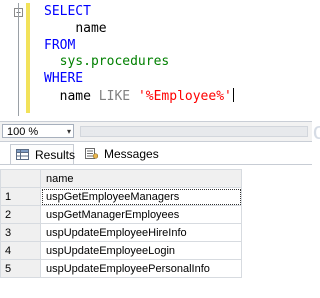 The width and height of the screenshot is (320, 298). What do you see at coordinates (141, 196) in the screenshot?
I see `table-cell: uspGetEmployeeManagers` at bounding box center [141, 196].